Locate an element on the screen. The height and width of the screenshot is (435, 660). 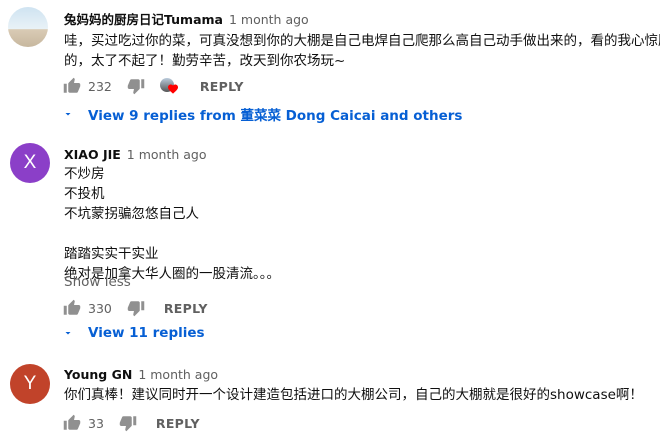
like-count: 33 is located at coordinates (96, 423).